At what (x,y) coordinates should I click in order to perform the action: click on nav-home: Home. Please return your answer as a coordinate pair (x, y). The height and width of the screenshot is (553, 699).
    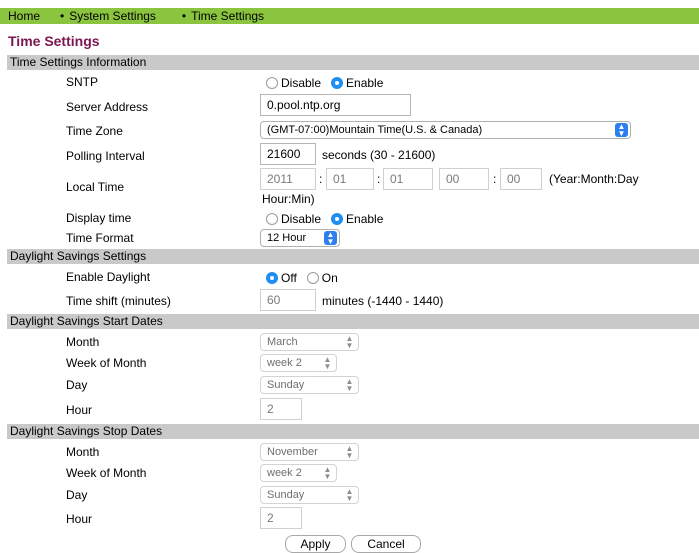
    Looking at the image, I should click on (24, 16).